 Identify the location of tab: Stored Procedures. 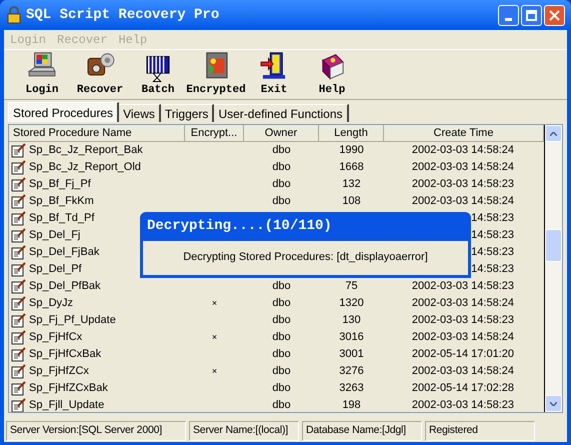
(64, 112).